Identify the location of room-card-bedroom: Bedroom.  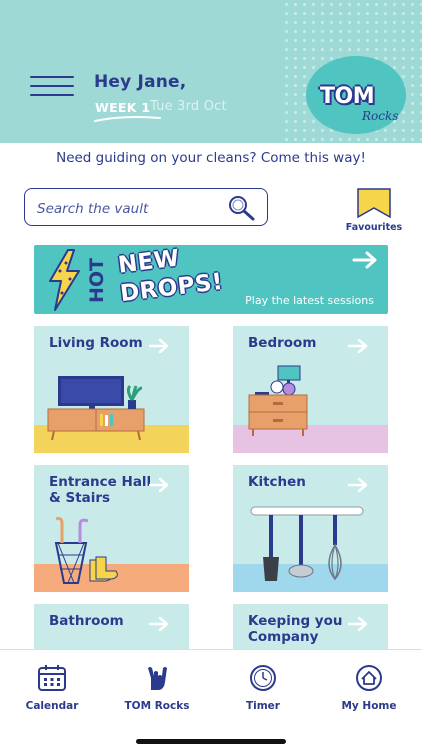
(310, 389).